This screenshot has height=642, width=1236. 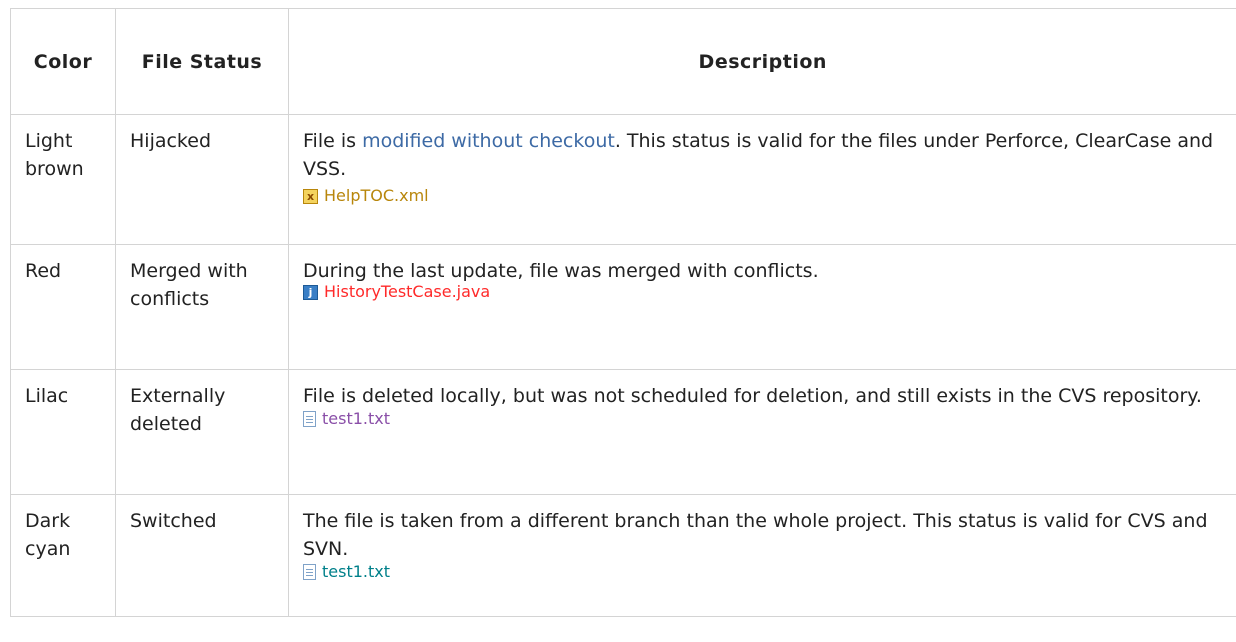 What do you see at coordinates (310, 292) in the screenshot?
I see `java-file-icon: j` at bounding box center [310, 292].